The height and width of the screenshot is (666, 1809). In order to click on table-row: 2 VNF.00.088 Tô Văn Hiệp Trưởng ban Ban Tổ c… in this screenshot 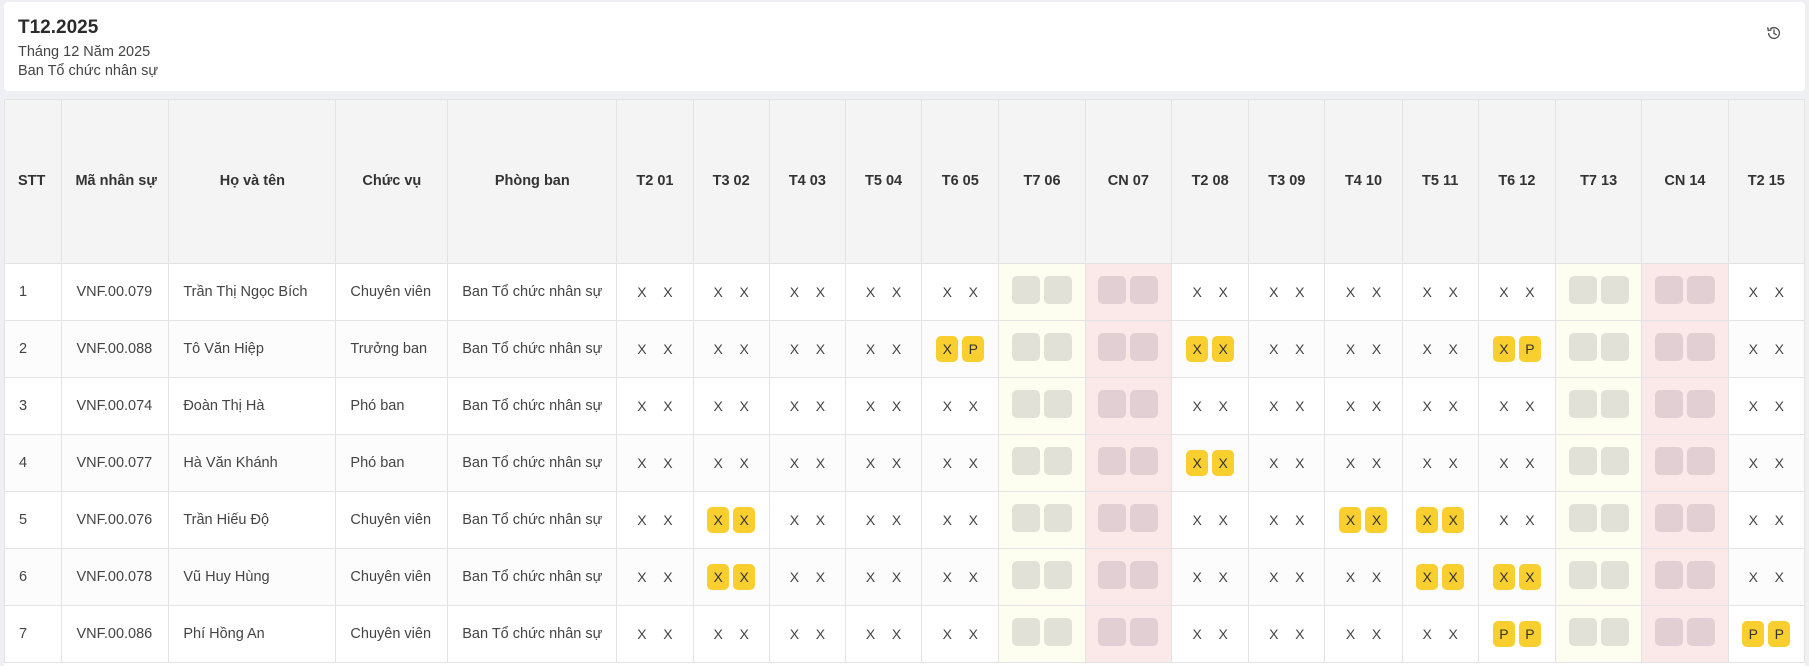, I will do `click(904, 349)`.